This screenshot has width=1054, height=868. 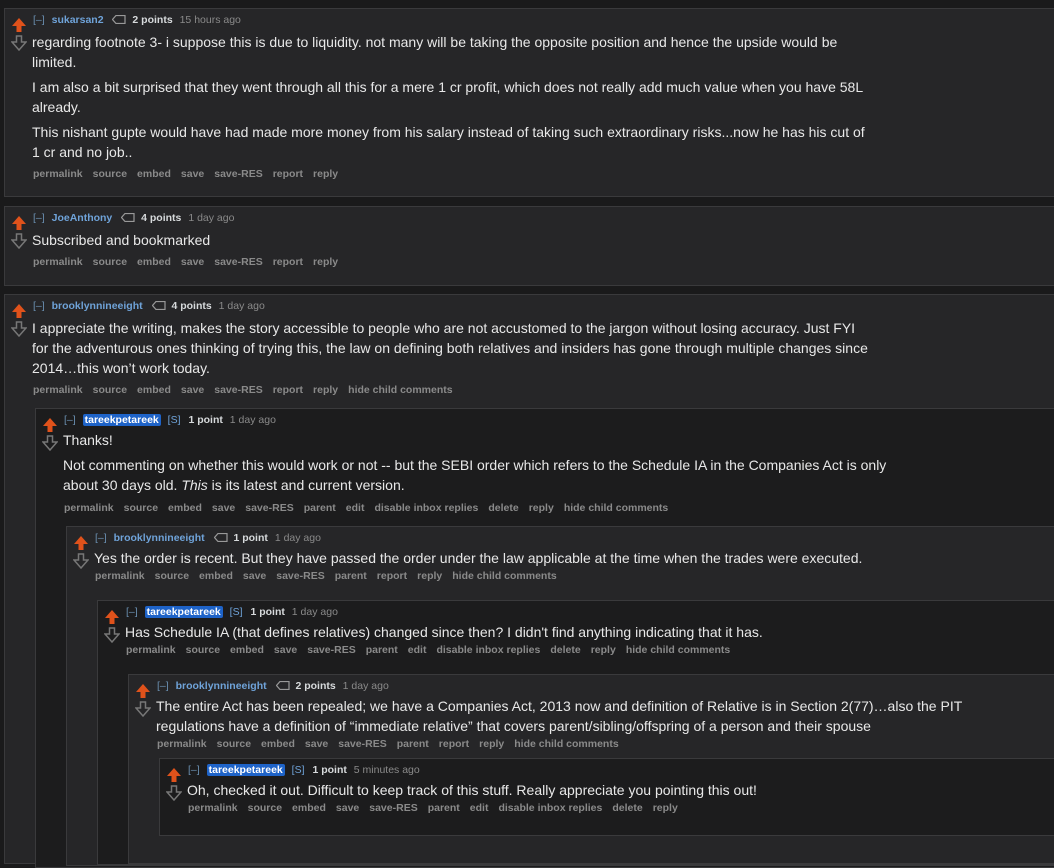 I want to click on author-link: sukarsan2, so click(x=78, y=20).